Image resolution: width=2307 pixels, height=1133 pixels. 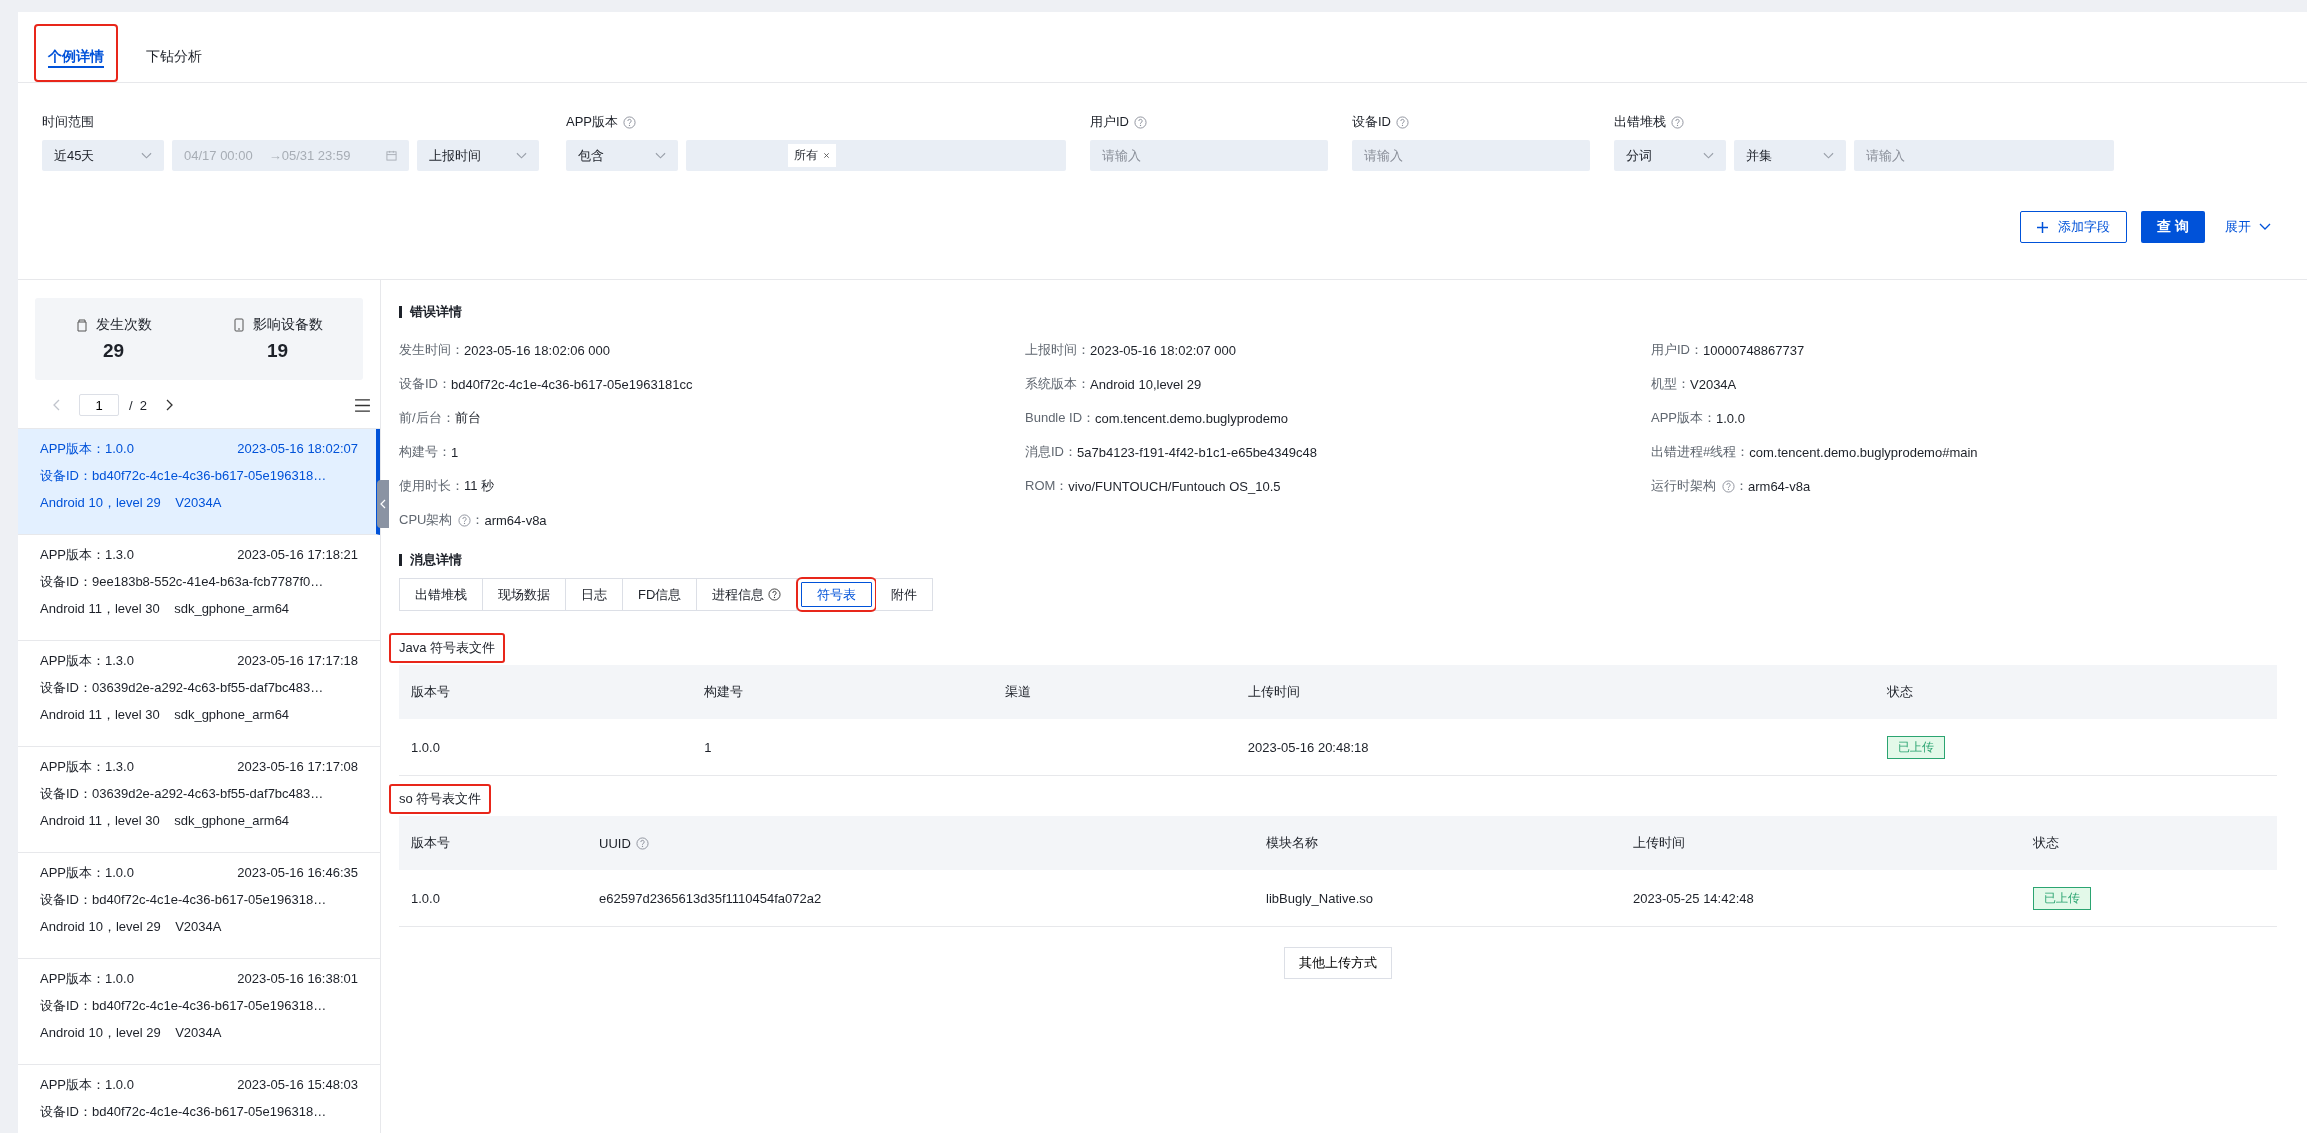 What do you see at coordinates (2173, 227) in the screenshot?
I see `query-button: 查 询` at bounding box center [2173, 227].